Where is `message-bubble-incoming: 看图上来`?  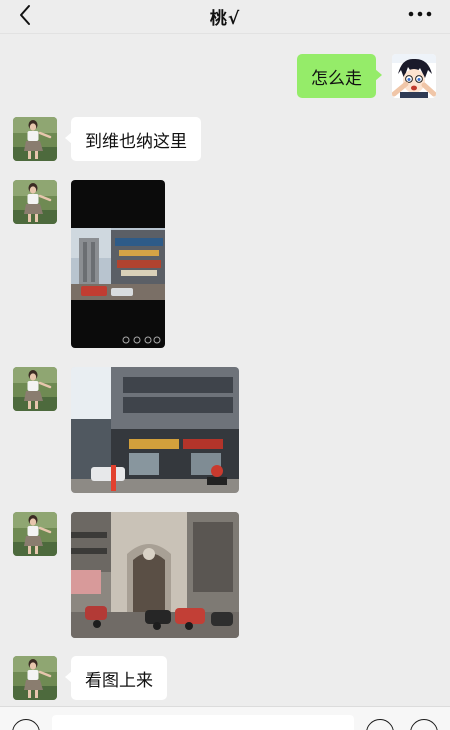
message-bubble-incoming: 看图上来 is located at coordinates (116, 678).